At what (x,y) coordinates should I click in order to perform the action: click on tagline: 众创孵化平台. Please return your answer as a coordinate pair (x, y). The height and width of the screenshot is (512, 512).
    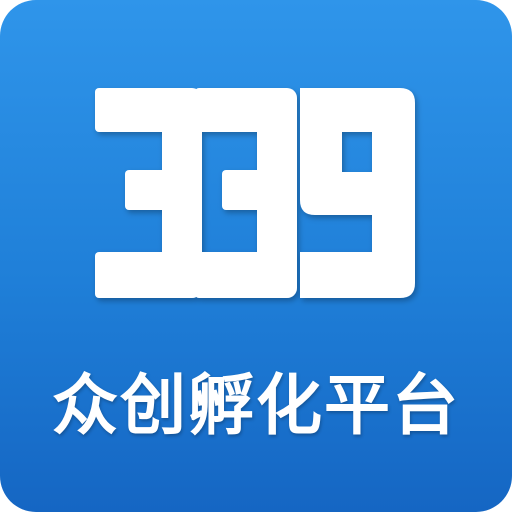
    Looking at the image, I should click on (256, 405).